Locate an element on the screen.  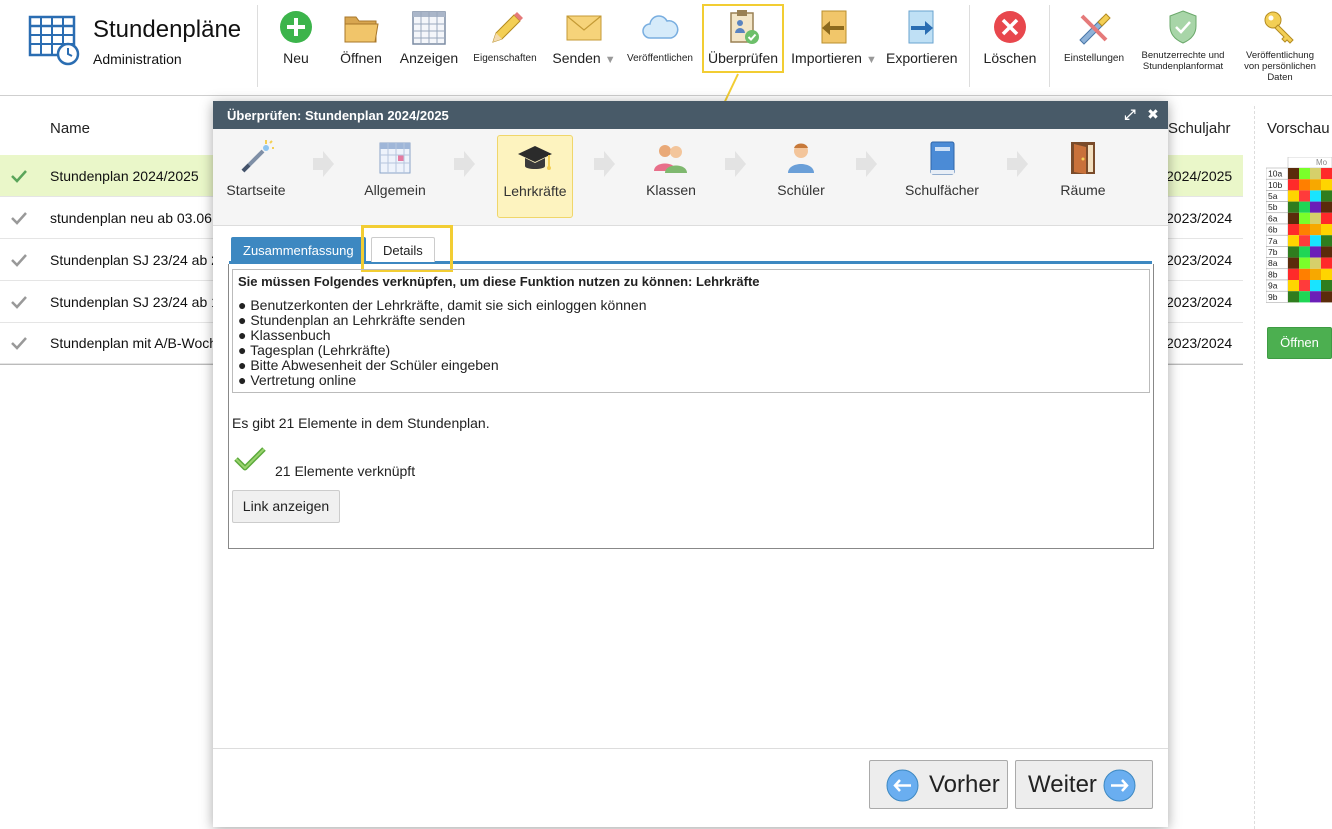
open-preview-button: Öffnen is located at coordinates (1299, 343).